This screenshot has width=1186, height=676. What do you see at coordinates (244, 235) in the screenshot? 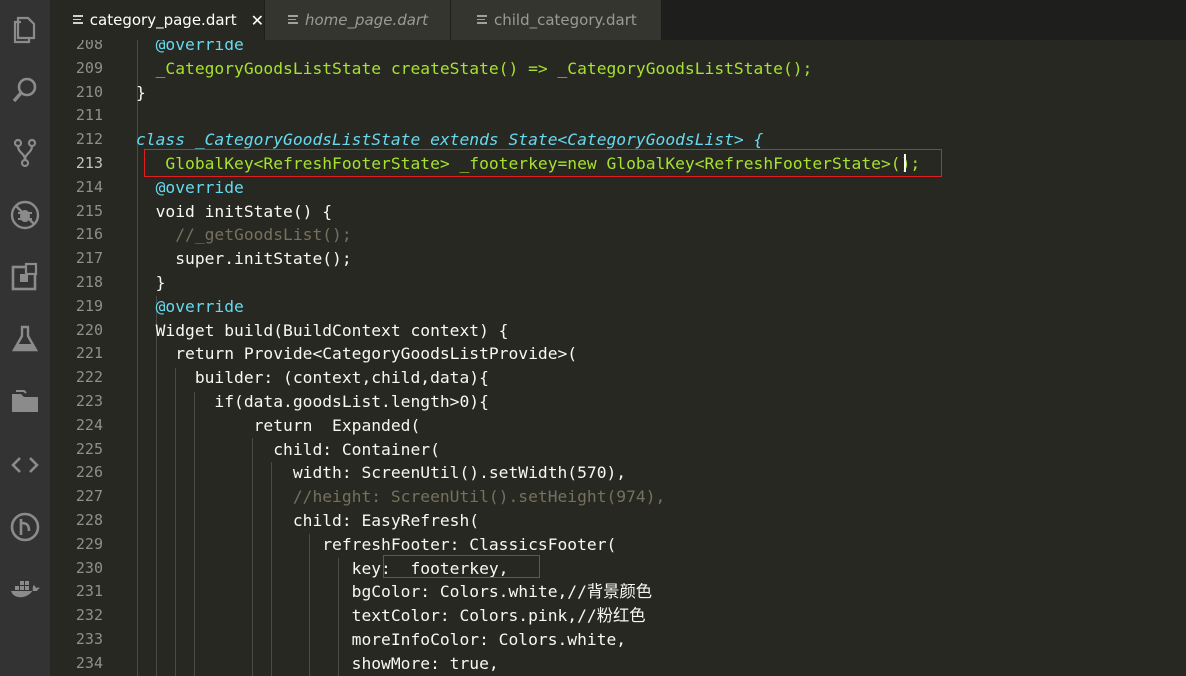
I see `code-text: //_getGoodsList();` at bounding box center [244, 235].